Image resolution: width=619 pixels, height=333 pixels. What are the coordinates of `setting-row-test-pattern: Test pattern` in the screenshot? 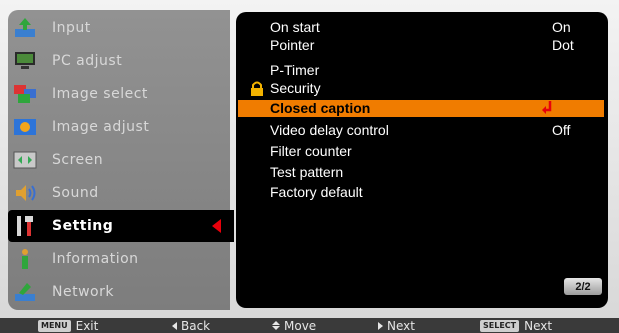 It's located at (422, 172).